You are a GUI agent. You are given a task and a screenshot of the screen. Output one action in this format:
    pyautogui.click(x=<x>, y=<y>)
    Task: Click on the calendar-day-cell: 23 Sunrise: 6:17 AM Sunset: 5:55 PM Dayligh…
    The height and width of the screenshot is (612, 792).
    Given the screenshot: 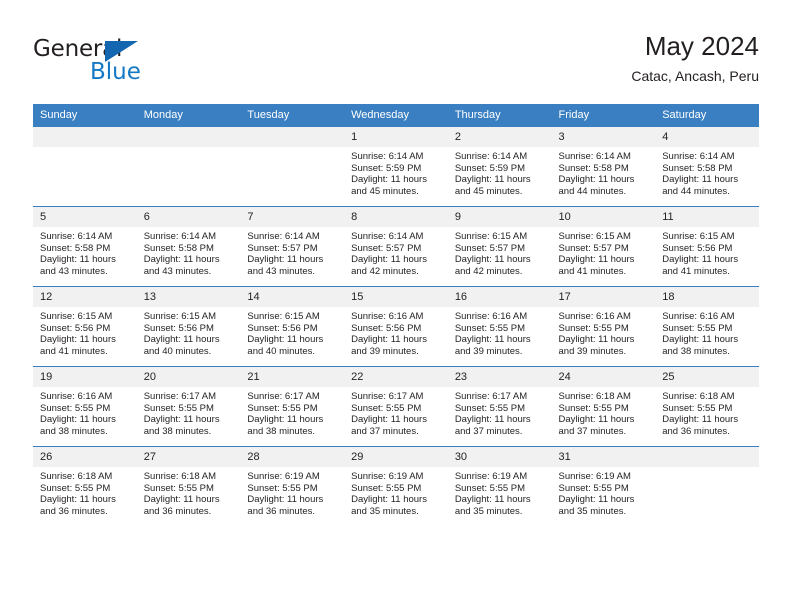 What is the action you would take?
    pyautogui.click(x=499, y=406)
    